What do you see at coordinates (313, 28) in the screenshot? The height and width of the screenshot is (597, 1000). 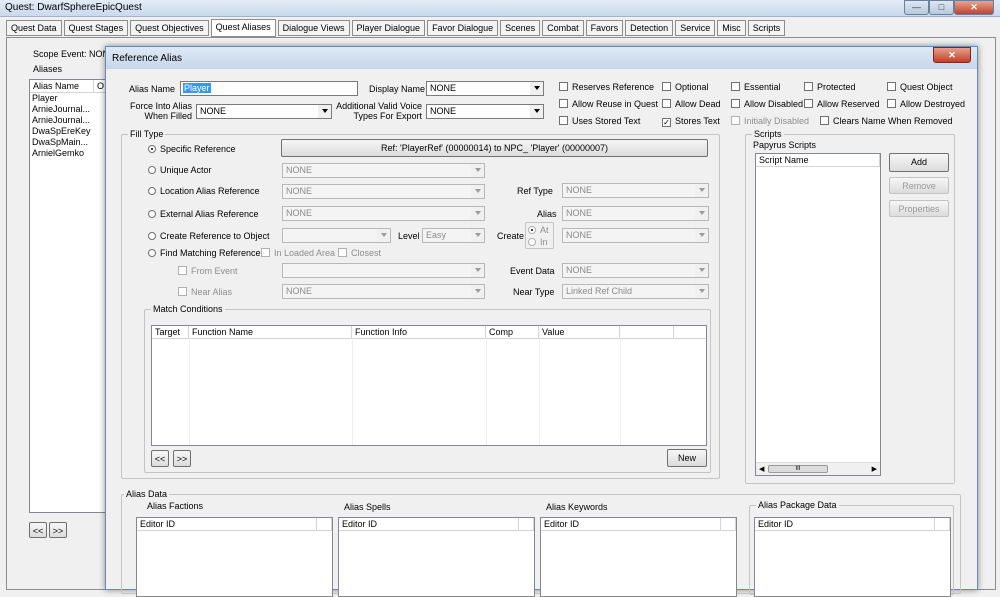 I see `tab-dialogue-views: Dialogue Views` at bounding box center [313, 28].